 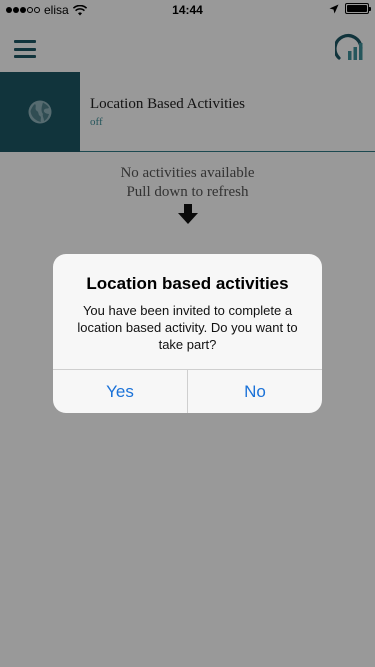 What do you see at coordinates (120, 391) in the screenshot?
I see `yes-button: Yes` at bounding box center [120, 391].